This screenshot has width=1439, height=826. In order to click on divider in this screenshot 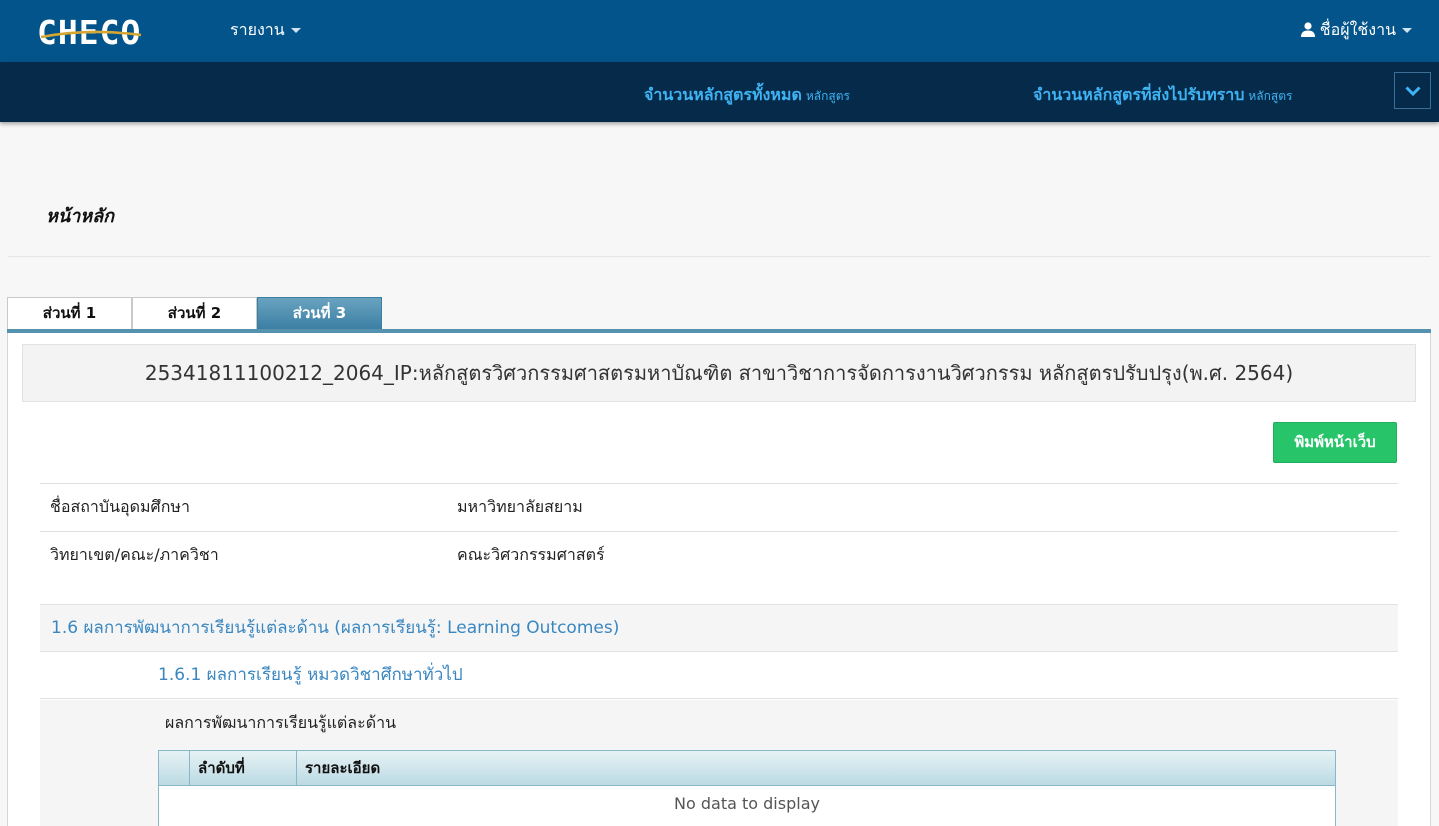, I will do `click(719, 256)`.